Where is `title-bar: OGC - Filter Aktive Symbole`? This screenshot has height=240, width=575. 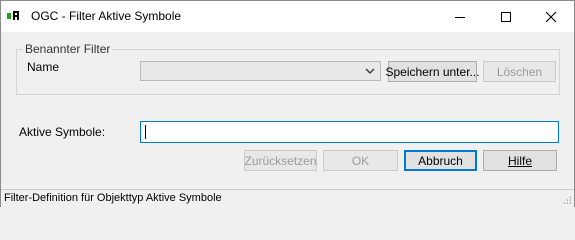
title-bar: OGC - Filter Aktive Symbole is located at coordinates (287, 16).